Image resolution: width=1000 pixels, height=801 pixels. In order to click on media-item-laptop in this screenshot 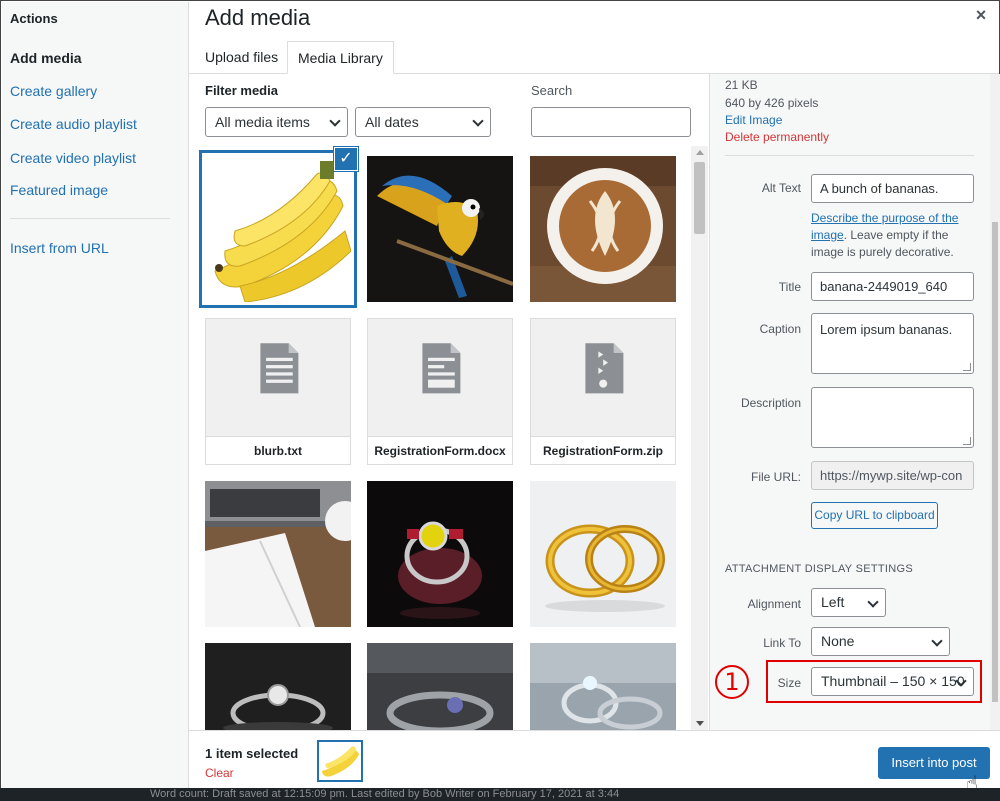, I will do `click(278, 554)`.